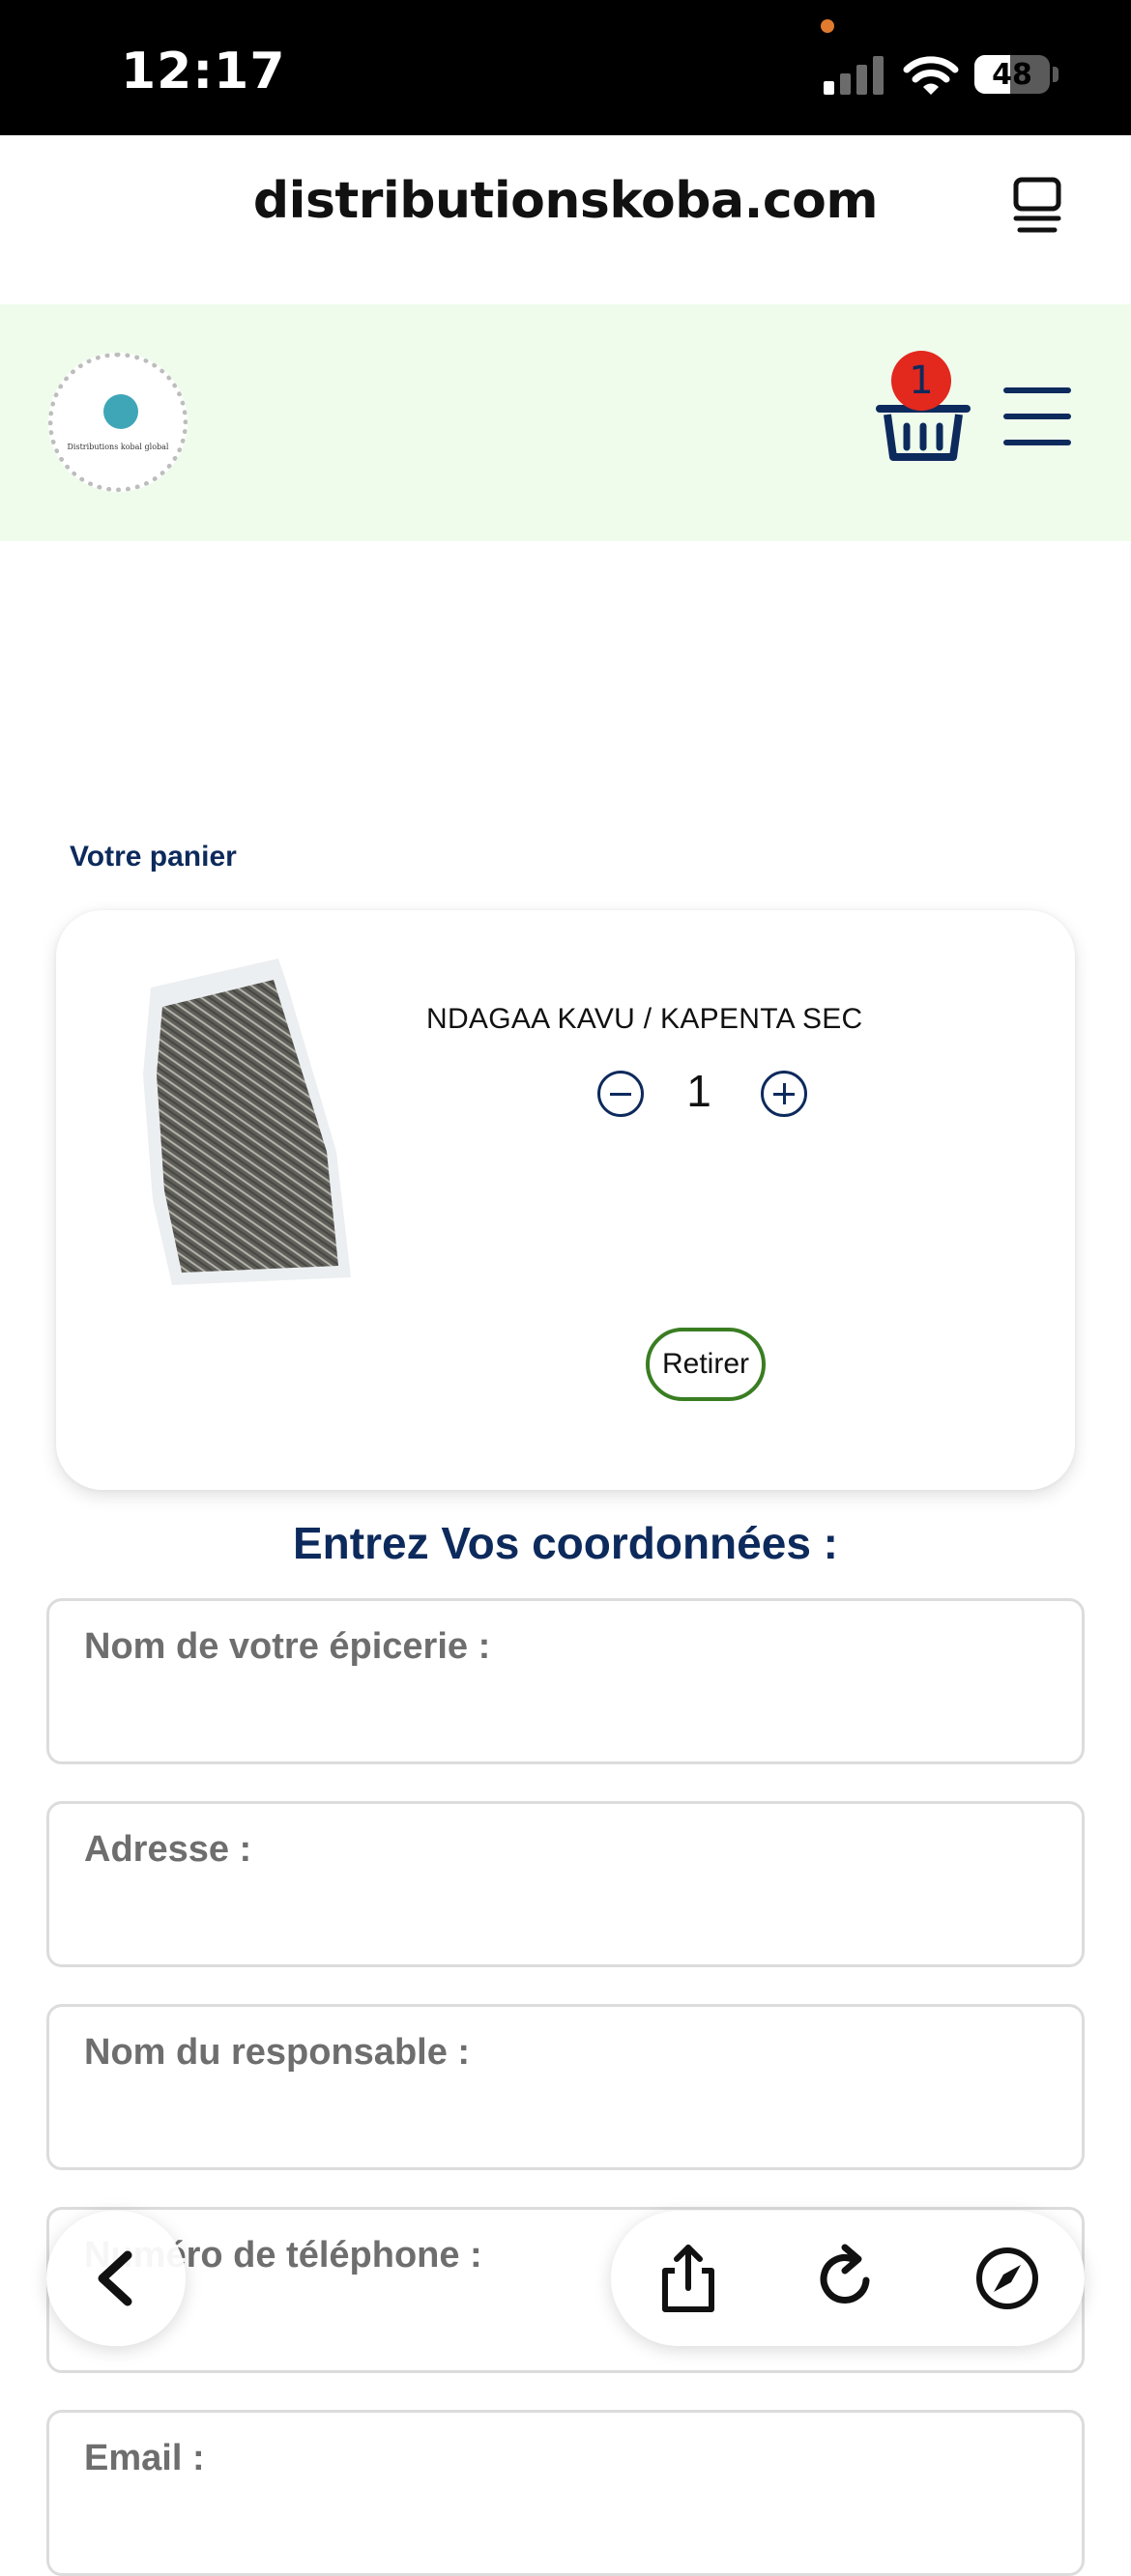  Describe the element at coordinates (827, 26) in the screenshot. I see `camera-indicator-dot` at that location.